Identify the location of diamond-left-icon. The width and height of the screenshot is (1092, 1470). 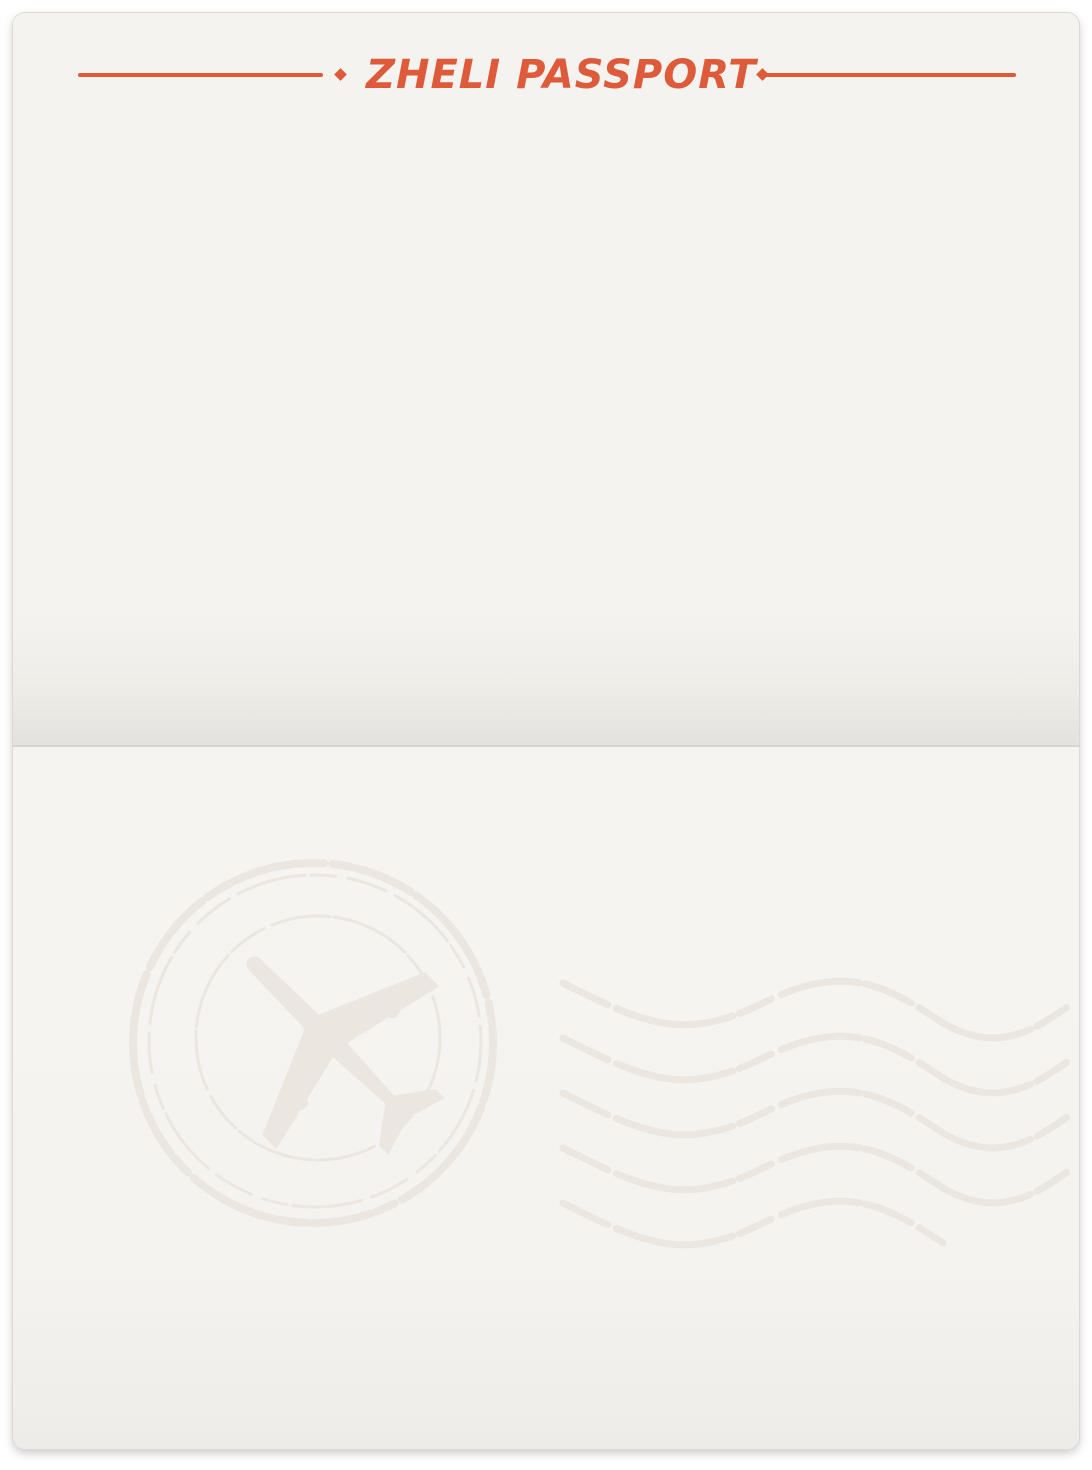
(340, 74).